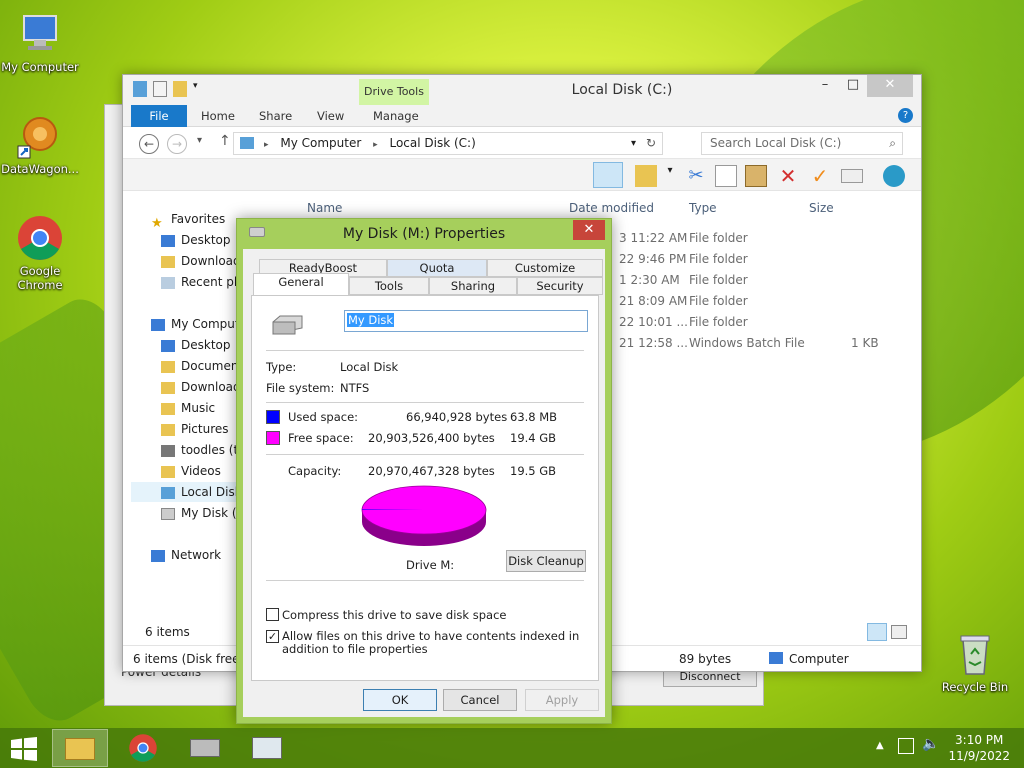 The image size is (1024, 768). What do you see at coordinates (703, 208) in the screenshot?
I see `column-type: Type` at bounding box center [703, 208].